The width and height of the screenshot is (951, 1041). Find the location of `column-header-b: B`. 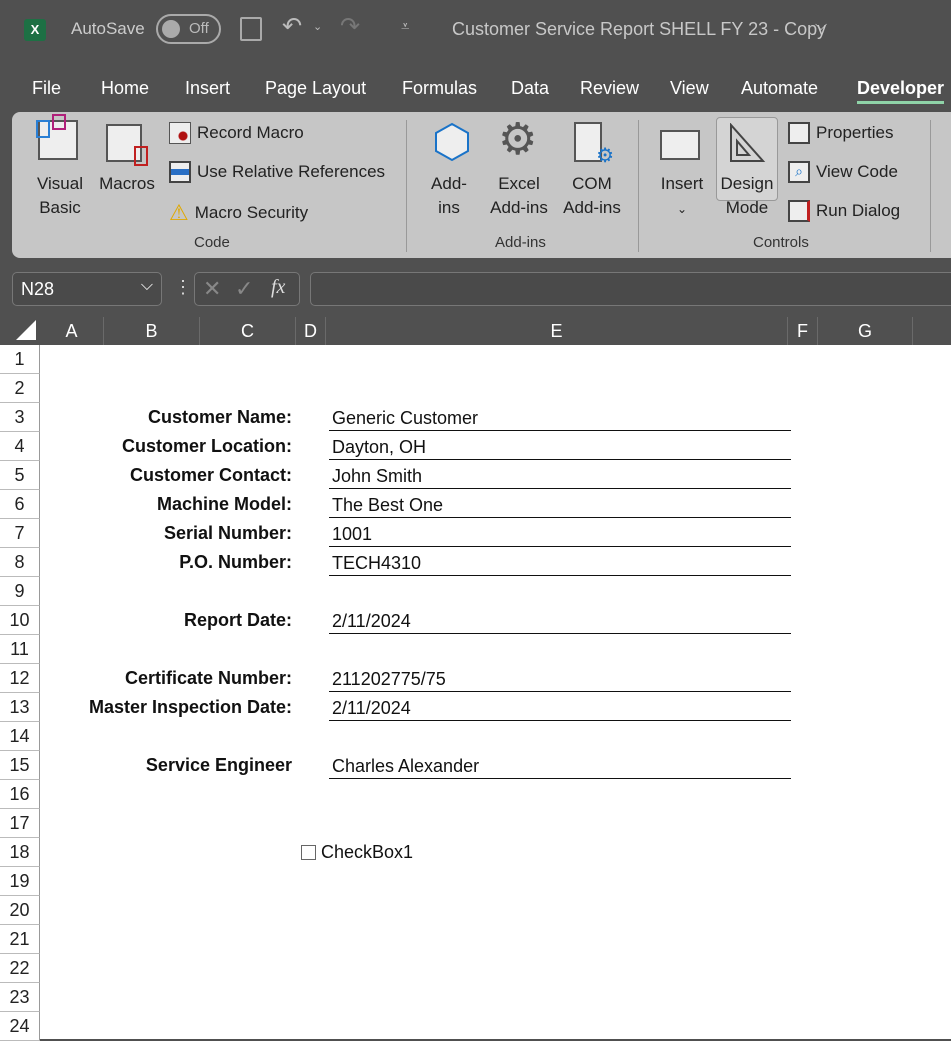

column-header-b: B is located at coordinates (152, 331).